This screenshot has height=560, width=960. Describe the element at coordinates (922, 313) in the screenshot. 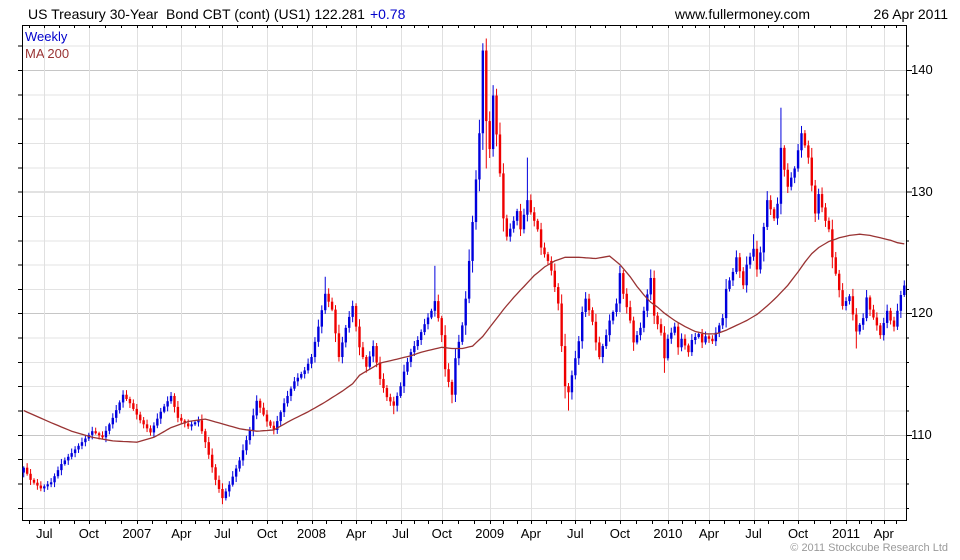

I see `y-axis-label: 120` at that location.